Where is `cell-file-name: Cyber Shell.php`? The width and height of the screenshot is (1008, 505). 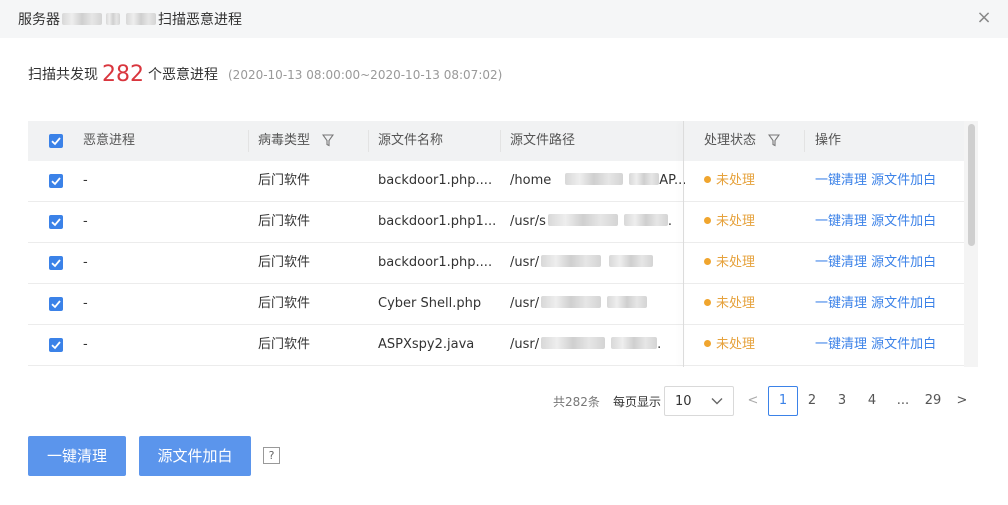 cell-file-name: Cyber Shell.php is located at coordinates (430, 303).